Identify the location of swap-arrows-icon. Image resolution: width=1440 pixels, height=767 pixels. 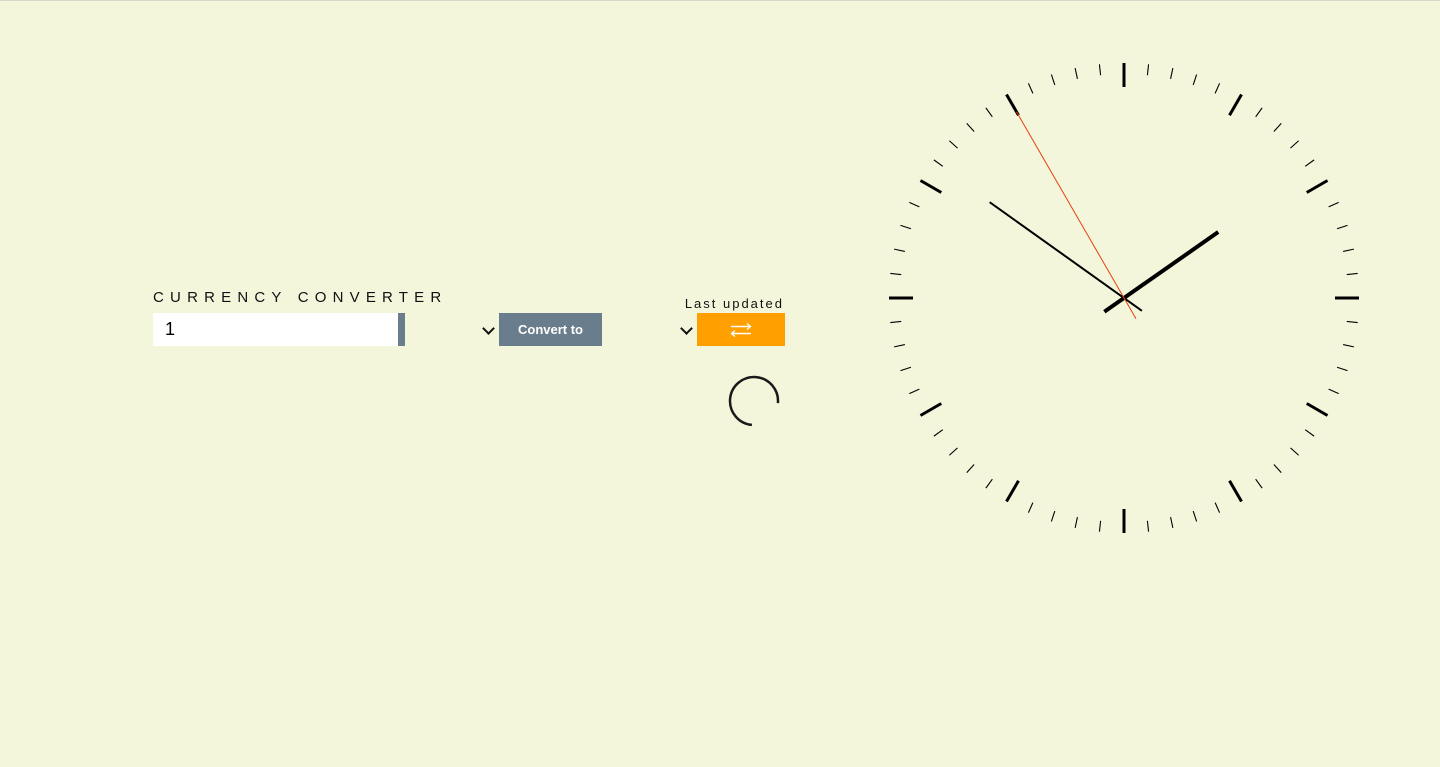
(741, 329).